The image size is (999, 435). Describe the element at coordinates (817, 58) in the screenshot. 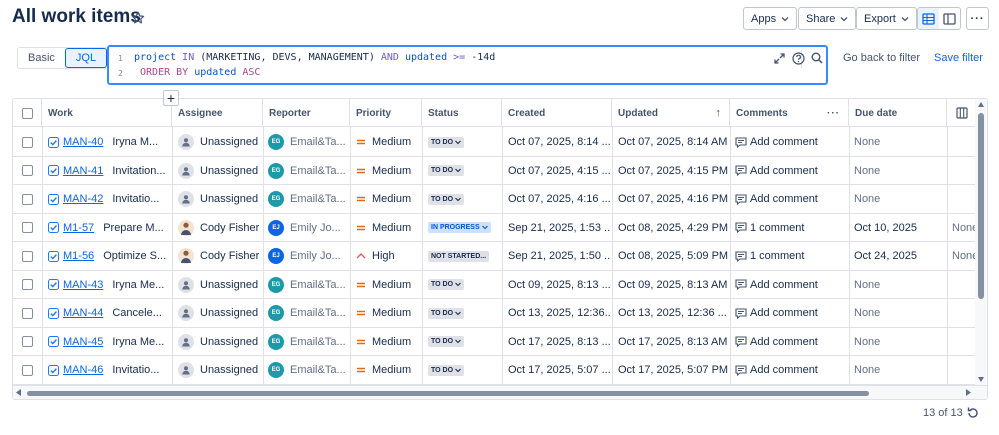

I see `search-icon` at that location.